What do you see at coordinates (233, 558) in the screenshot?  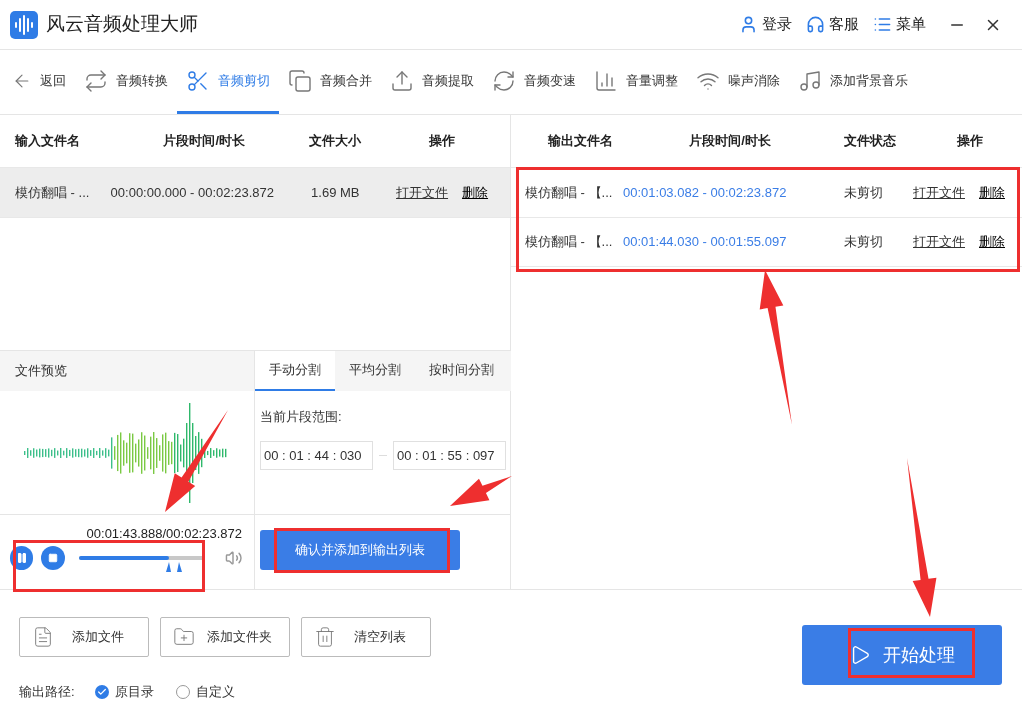 I see `volume-icon` at bounding box center [233, 558].